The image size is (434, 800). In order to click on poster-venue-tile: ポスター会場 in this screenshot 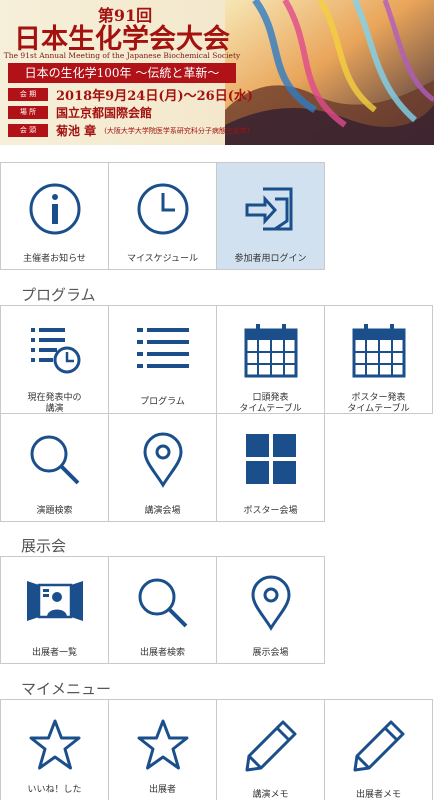, I will do `click(270, 467)`.